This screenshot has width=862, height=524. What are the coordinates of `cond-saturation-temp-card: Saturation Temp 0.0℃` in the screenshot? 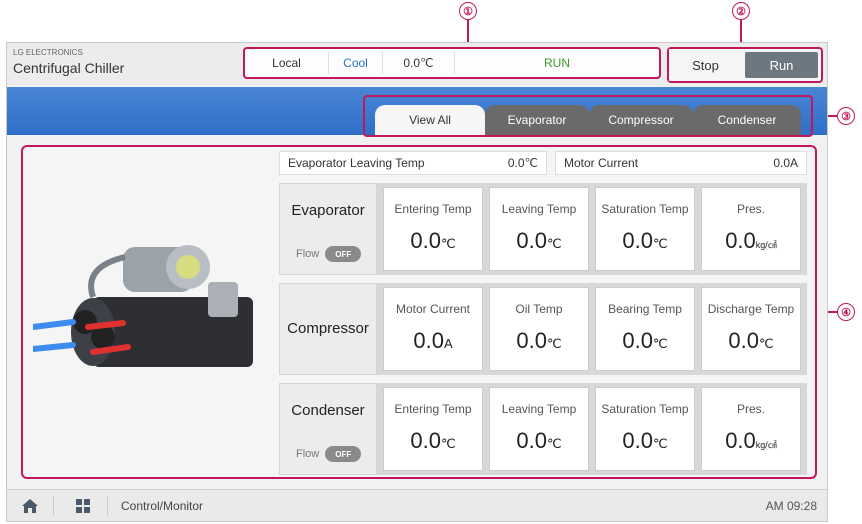 It's located at (645, 429).